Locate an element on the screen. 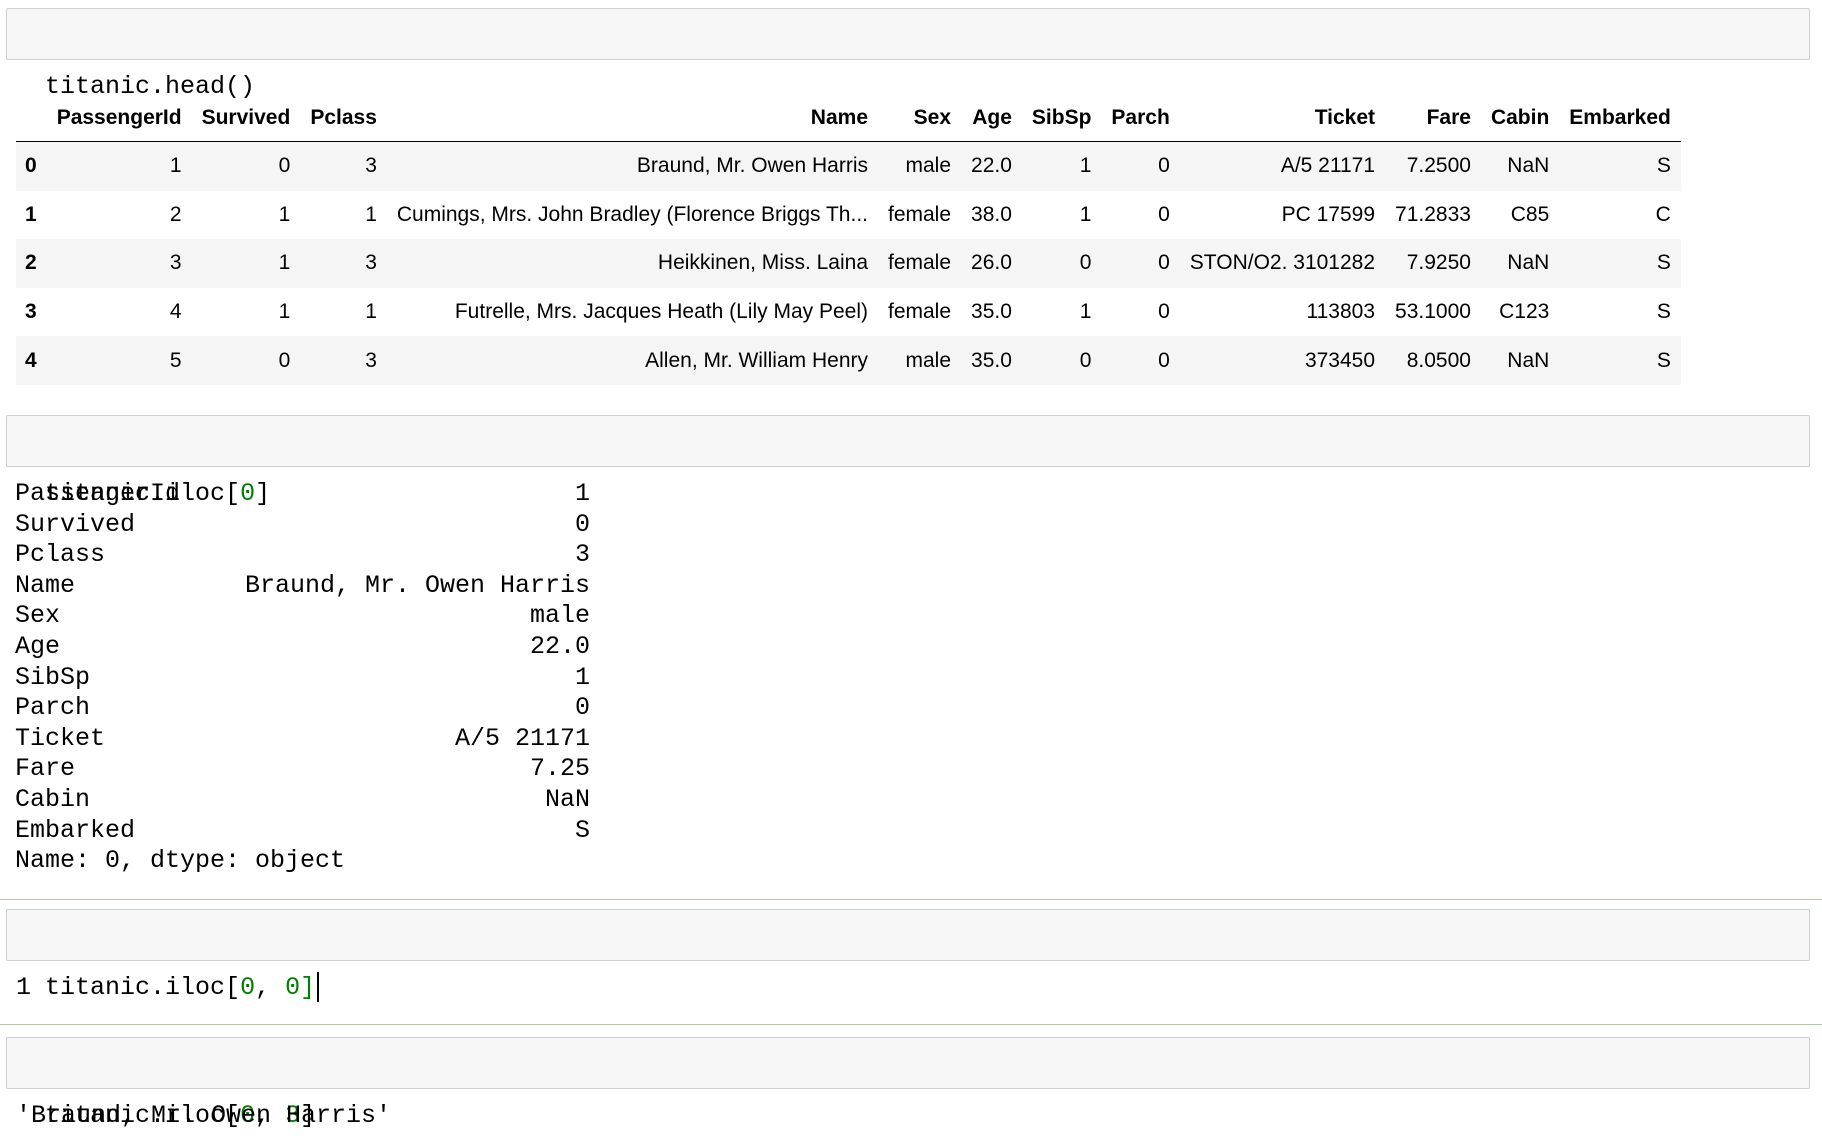  series-value: 1 is located at coordinates (582, 677).